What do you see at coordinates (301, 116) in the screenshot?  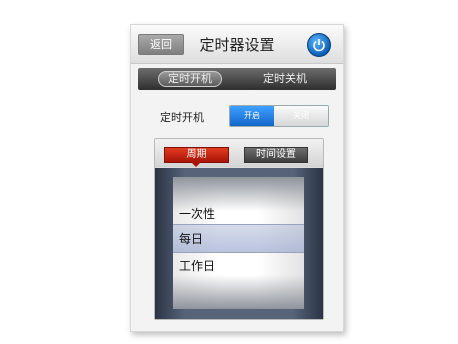 I see `toggle-off-option: 关闭` at bounding box center [301, 116].